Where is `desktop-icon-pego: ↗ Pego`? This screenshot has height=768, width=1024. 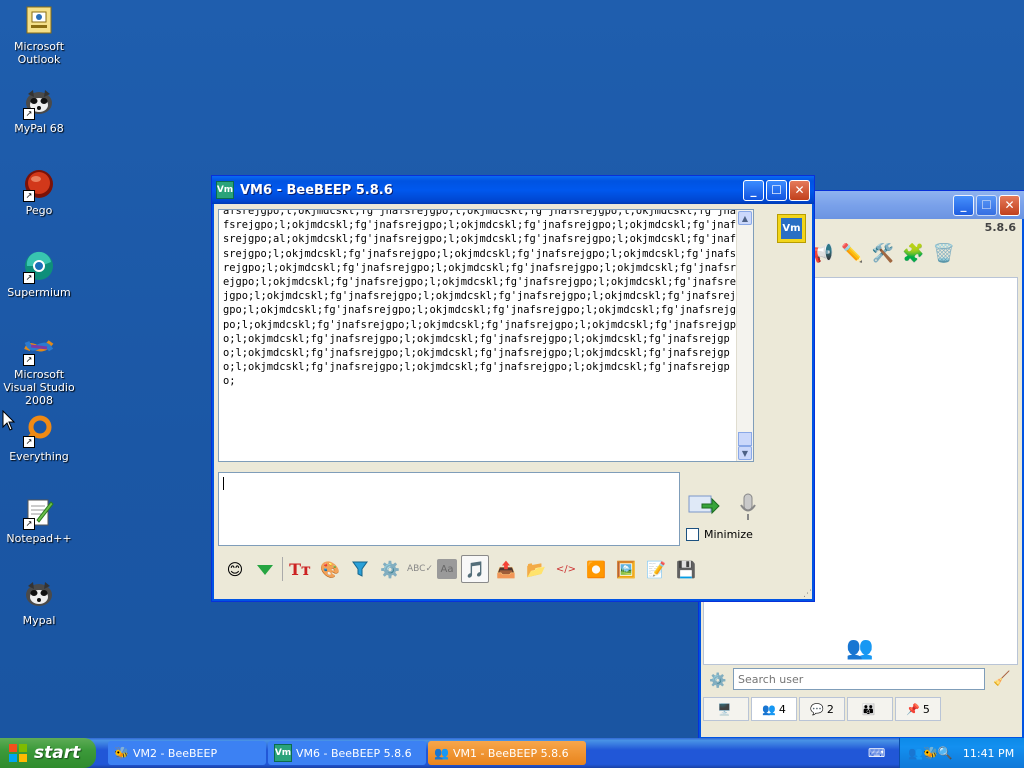
desktop-icon-pego: ↗ Pego is located at coordinates (39, 192).